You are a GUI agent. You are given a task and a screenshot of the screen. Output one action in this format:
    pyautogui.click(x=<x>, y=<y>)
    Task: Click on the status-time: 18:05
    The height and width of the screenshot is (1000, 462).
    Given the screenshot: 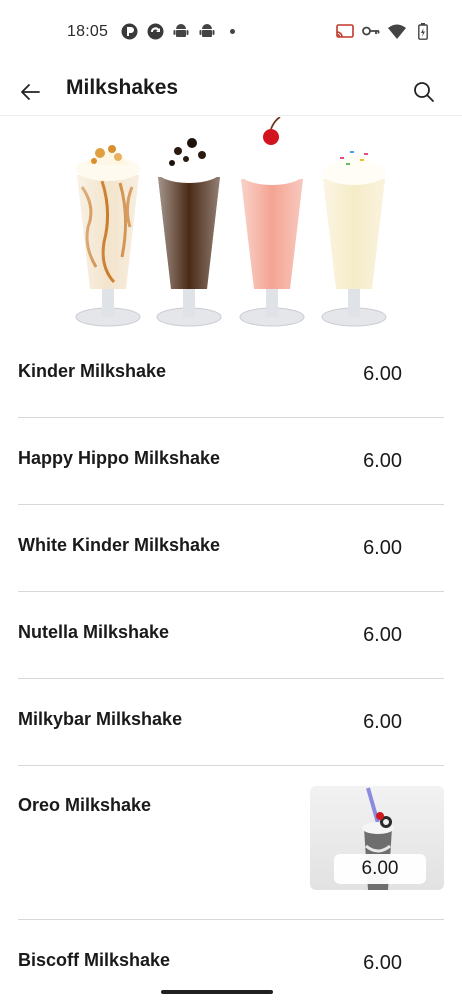 What is the action you would take?
    pyautogui.click(x=88, y=31)
    